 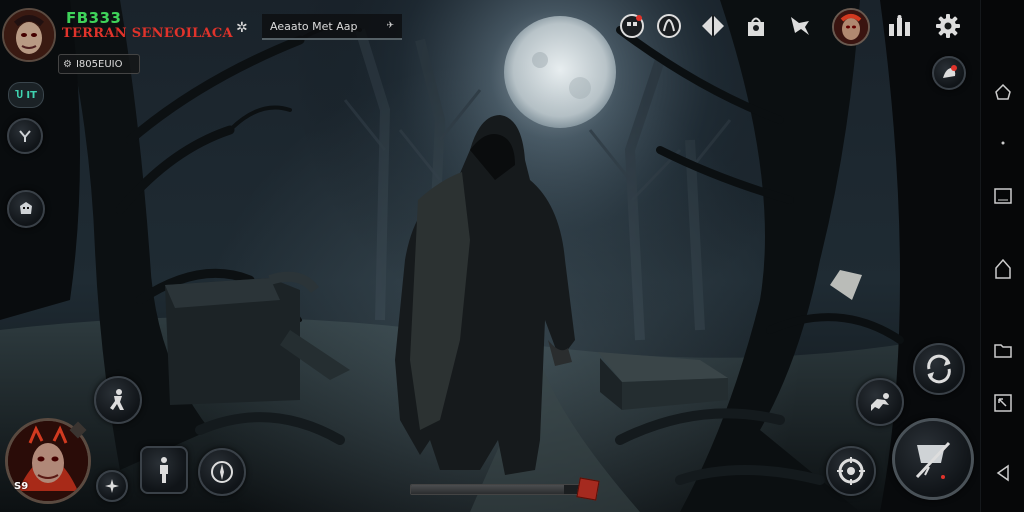 I want to click on claw-icon, so click(x=669, y=26).